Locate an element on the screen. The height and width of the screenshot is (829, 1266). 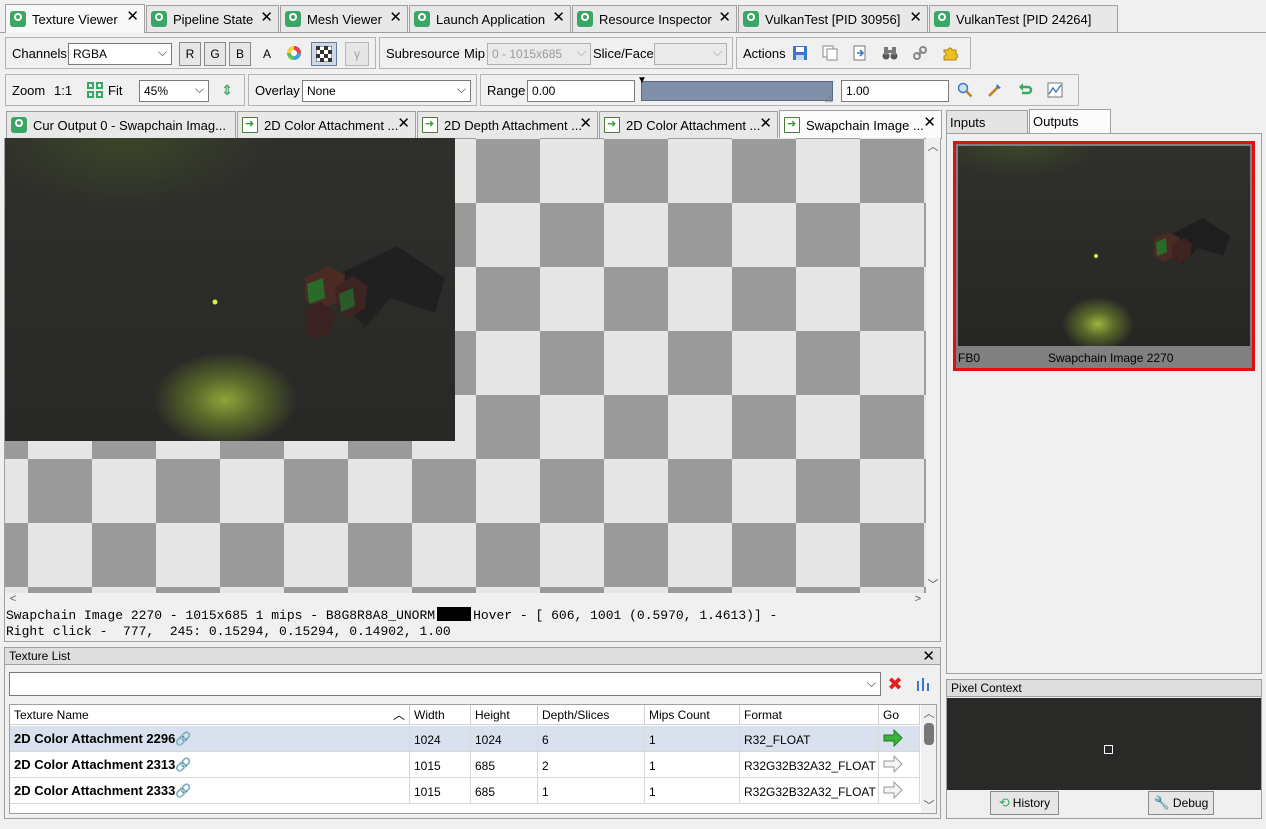
reset-range-icon is located at coordinates (1025, 90).